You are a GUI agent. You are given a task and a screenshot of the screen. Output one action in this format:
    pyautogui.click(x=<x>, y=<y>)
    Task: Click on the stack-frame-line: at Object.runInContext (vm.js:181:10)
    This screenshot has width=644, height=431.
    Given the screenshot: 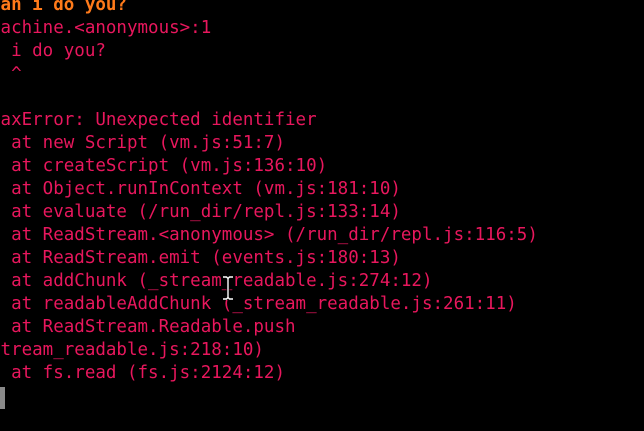 What is the action you would take?
    pyautogui.click(x=200, y=189)
    